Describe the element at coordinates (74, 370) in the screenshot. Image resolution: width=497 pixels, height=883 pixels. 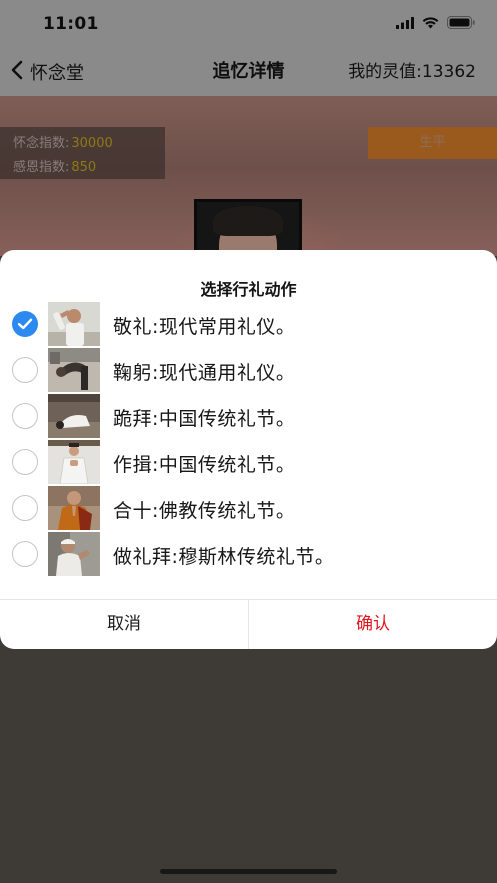
I see `bow-thumbnail` at that location.